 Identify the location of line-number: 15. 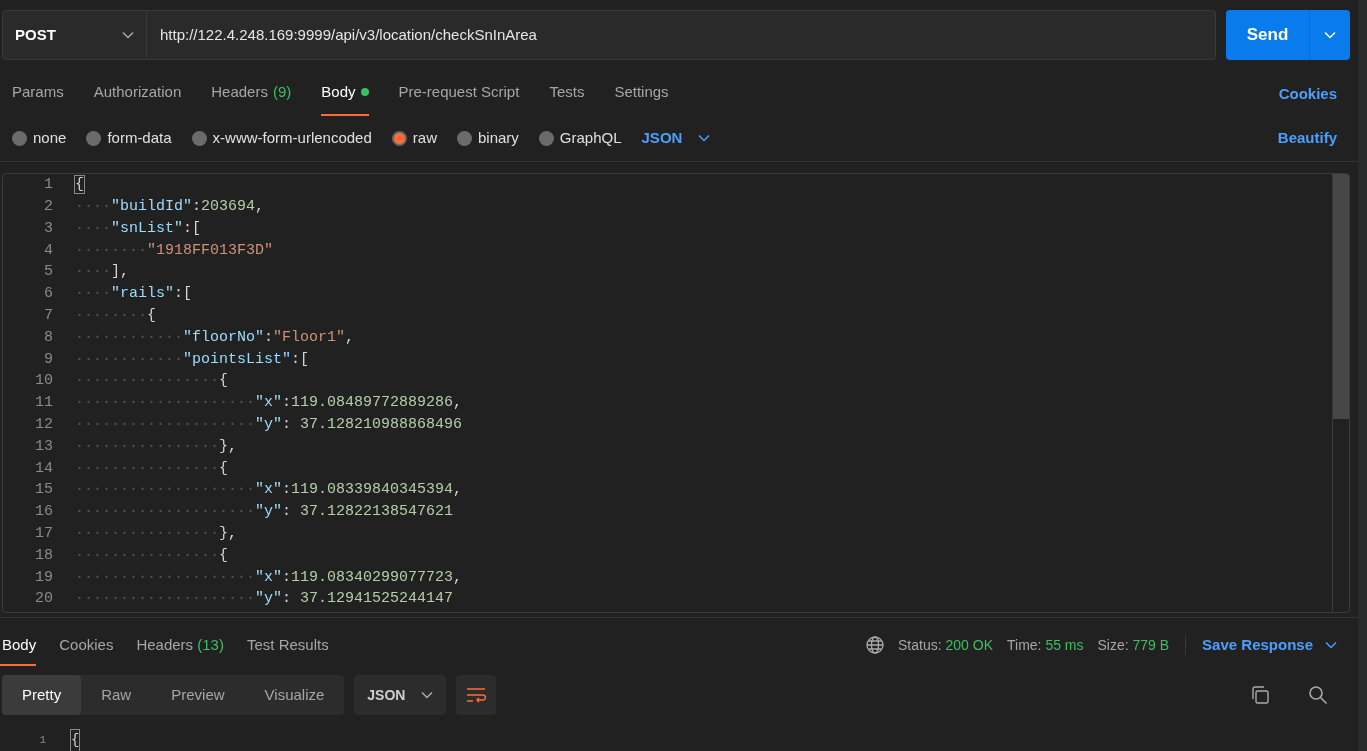
(43, 490).